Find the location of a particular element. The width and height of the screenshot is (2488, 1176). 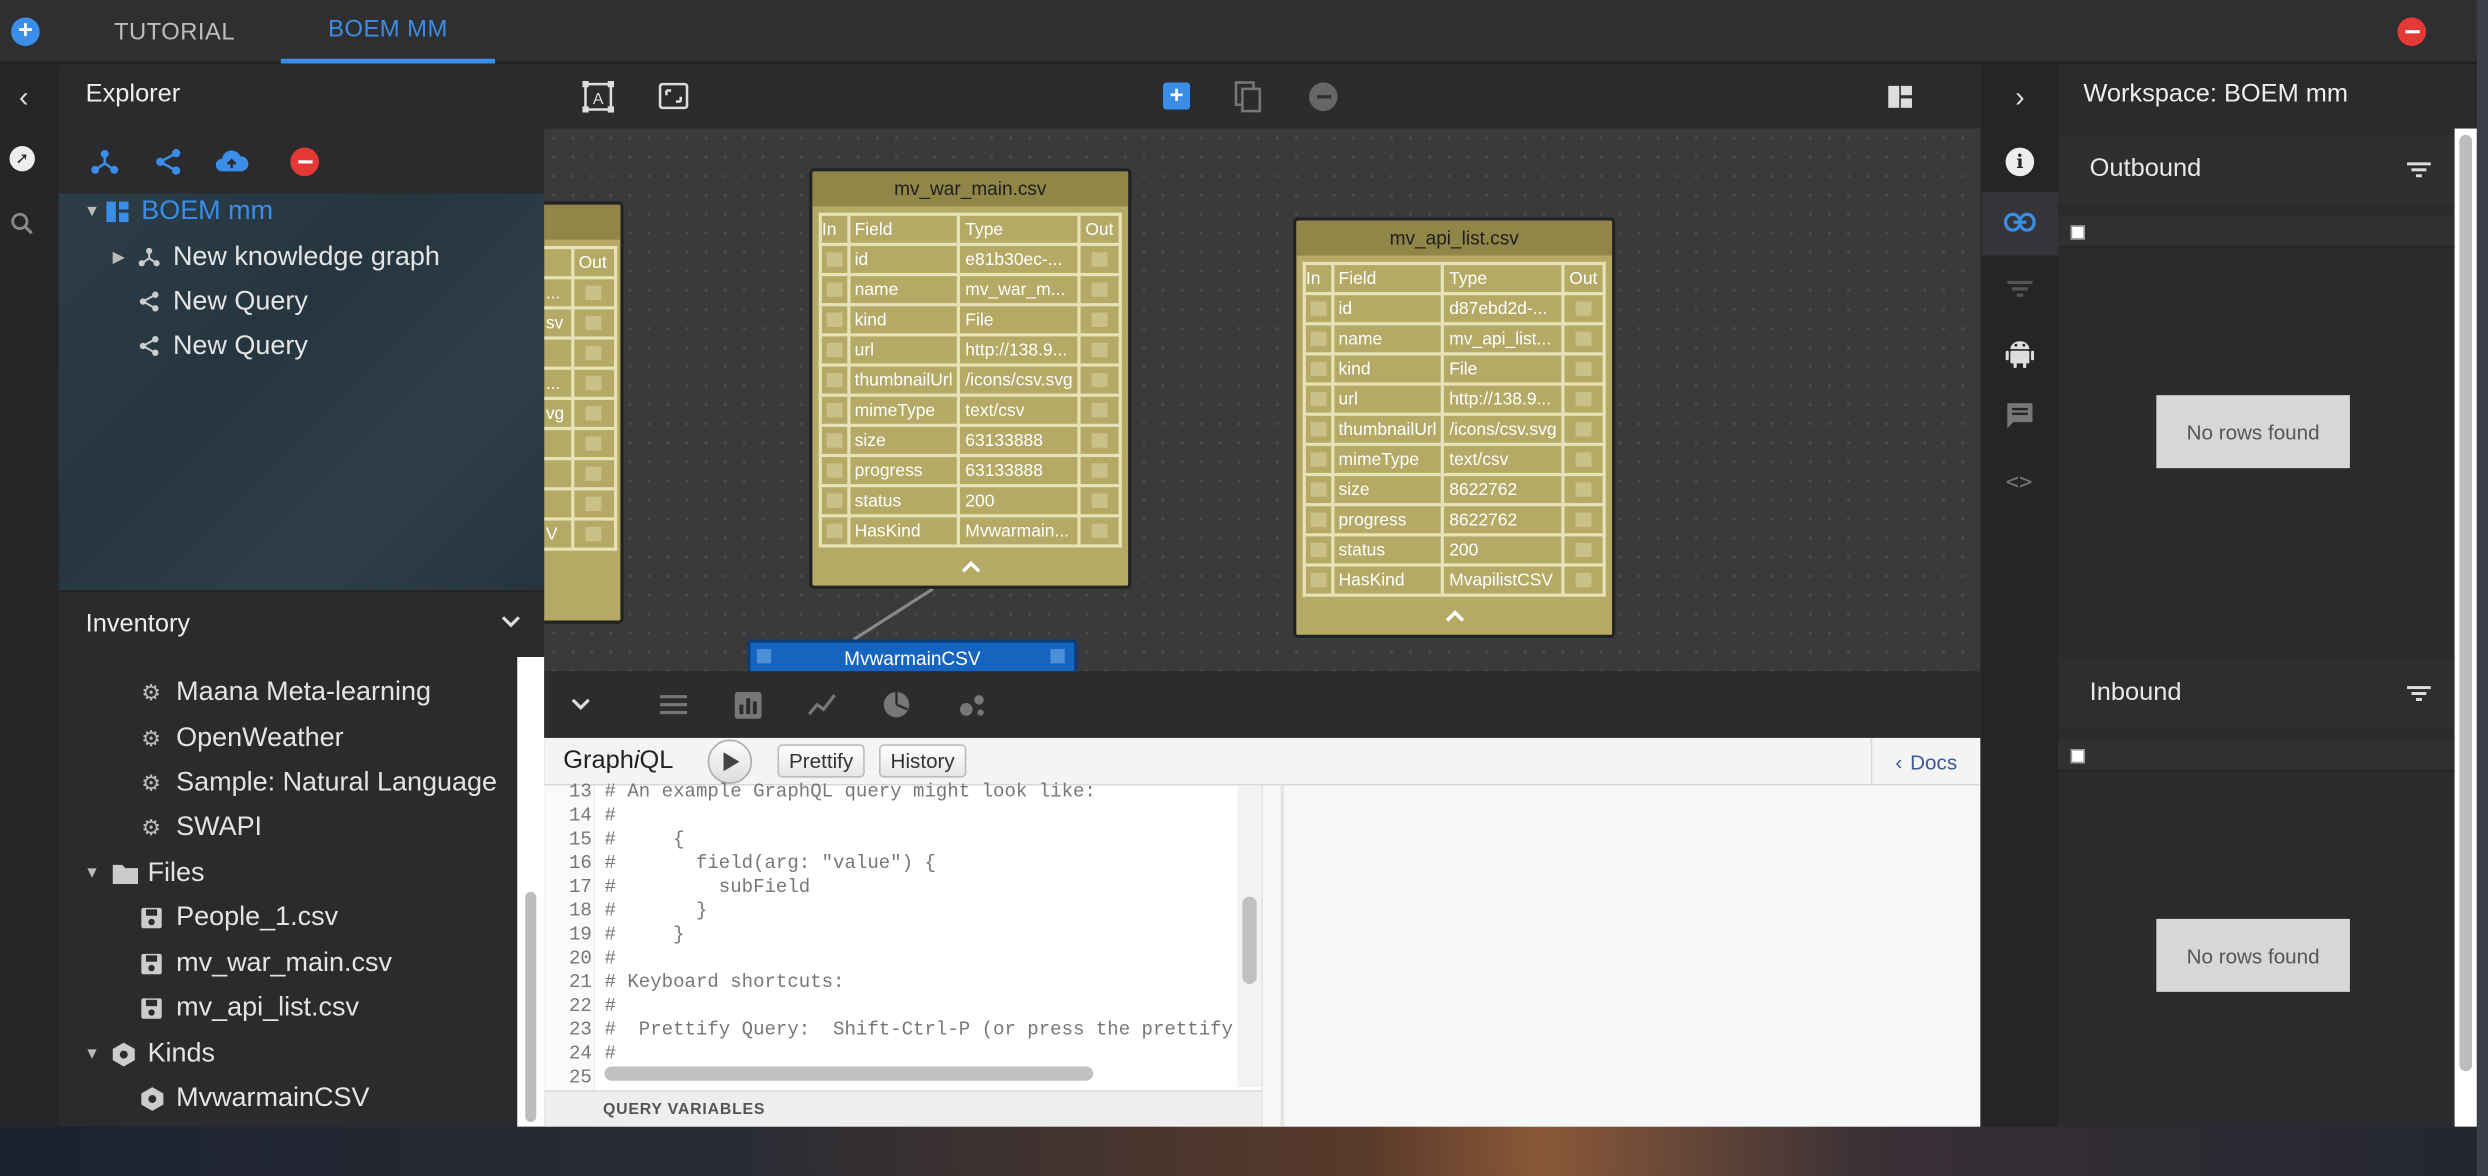

query-variables-toggle: QUERY VARIABLES is located at coordinates (903, 1108).